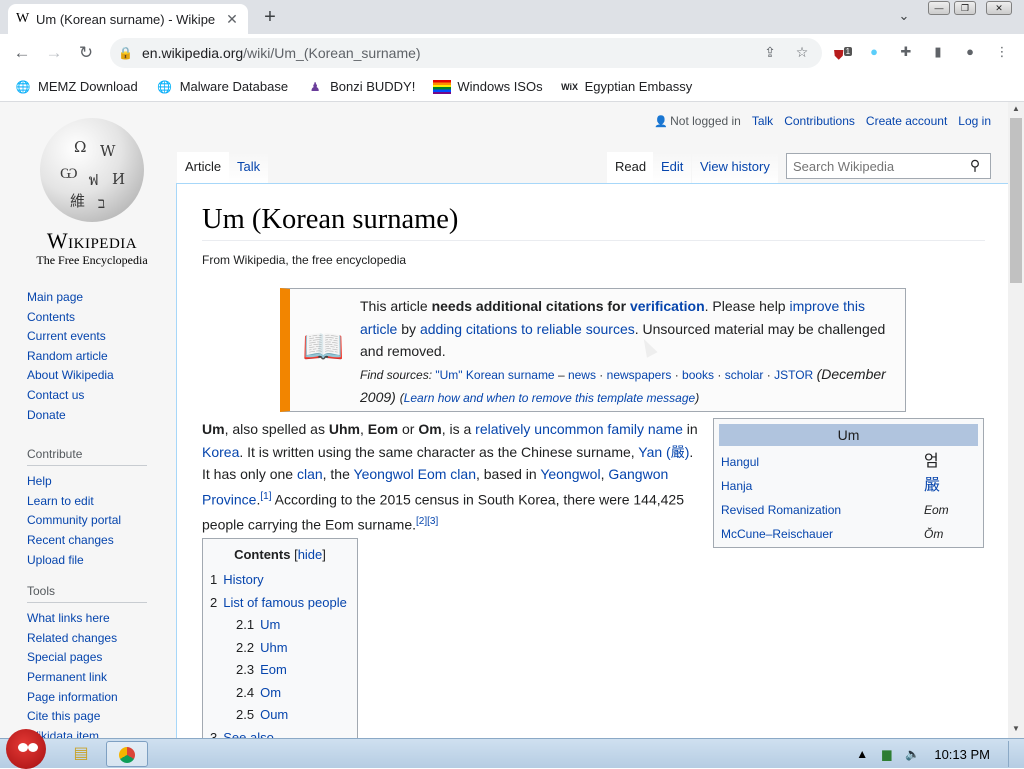 This screenshot has width=1024, height=769. I want to click on nav-contents: Contents, so click(89, 318).